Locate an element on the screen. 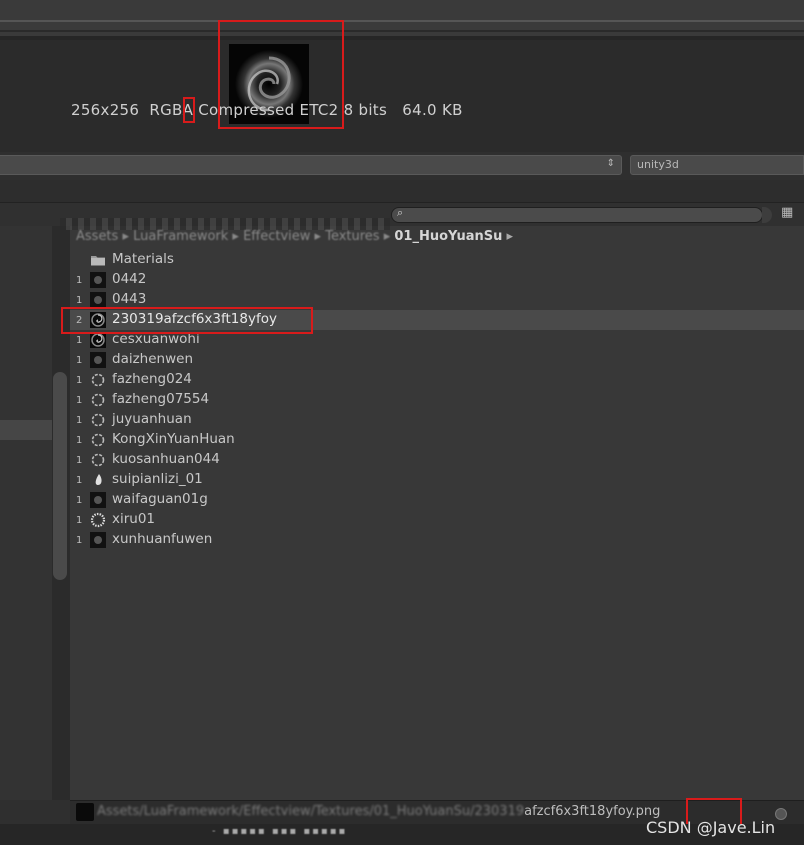  asset-name: Materials is located at coordinates (143, 259).